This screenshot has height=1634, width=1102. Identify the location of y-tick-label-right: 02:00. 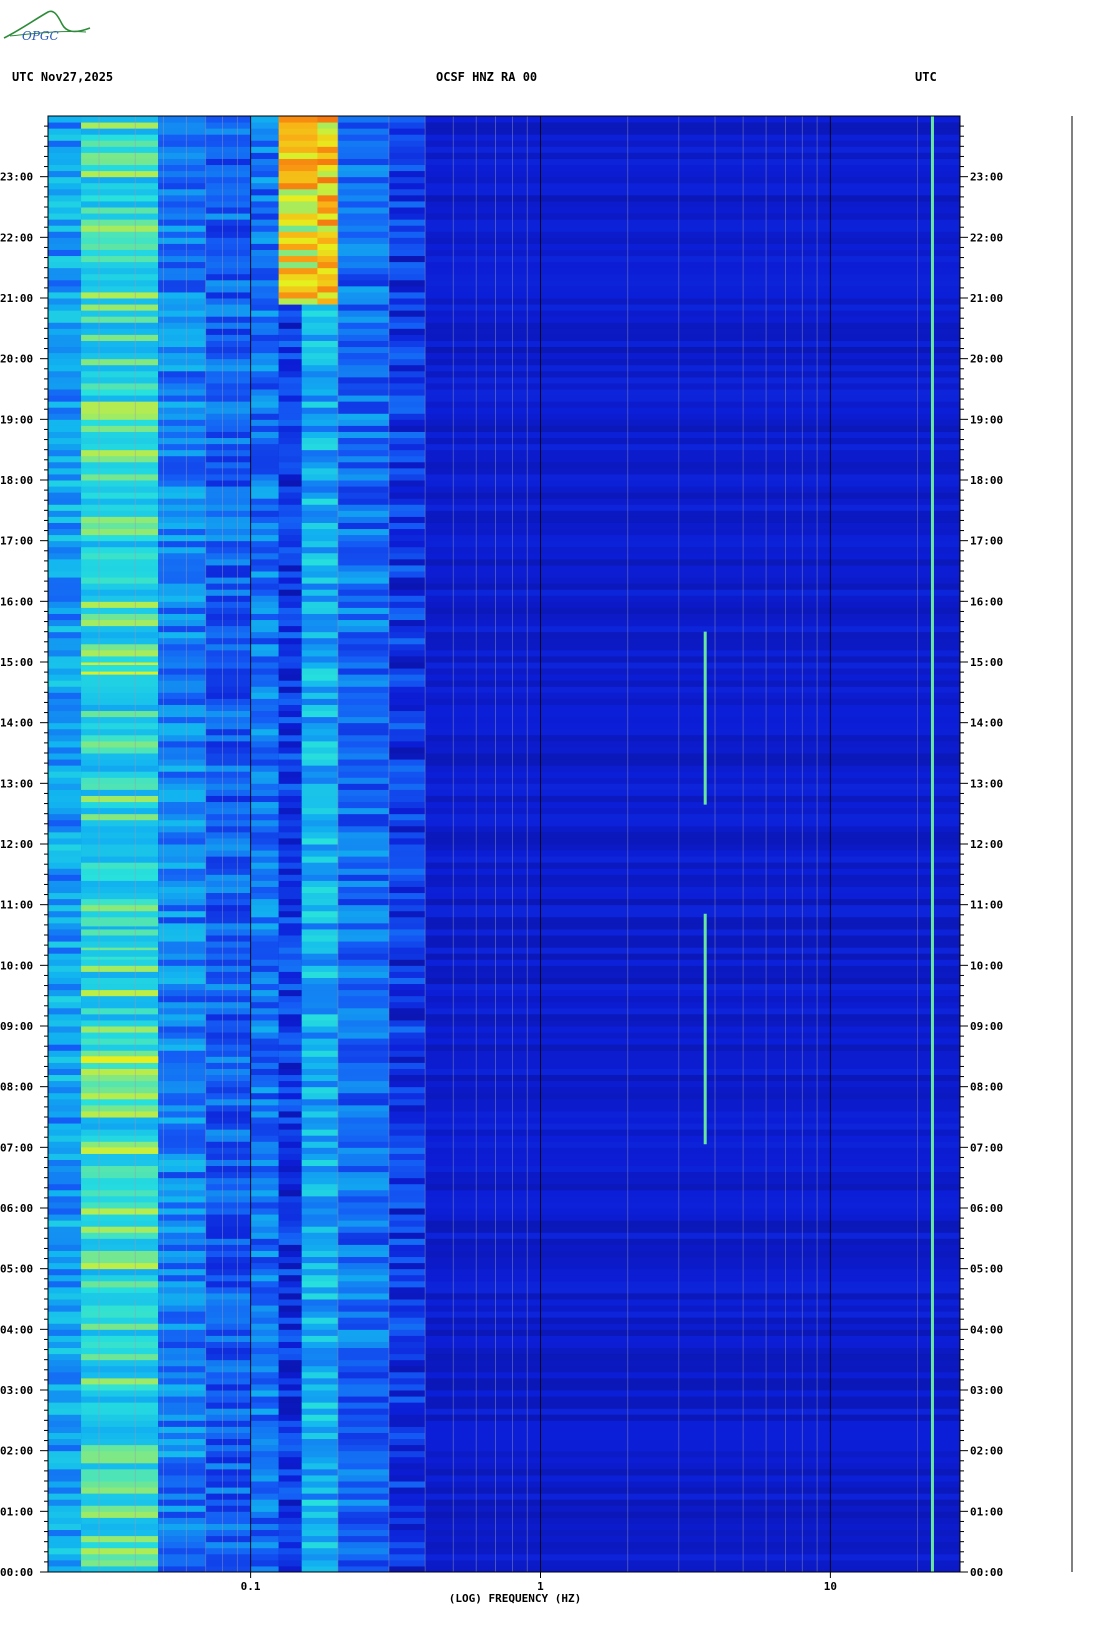
(986, 1451).